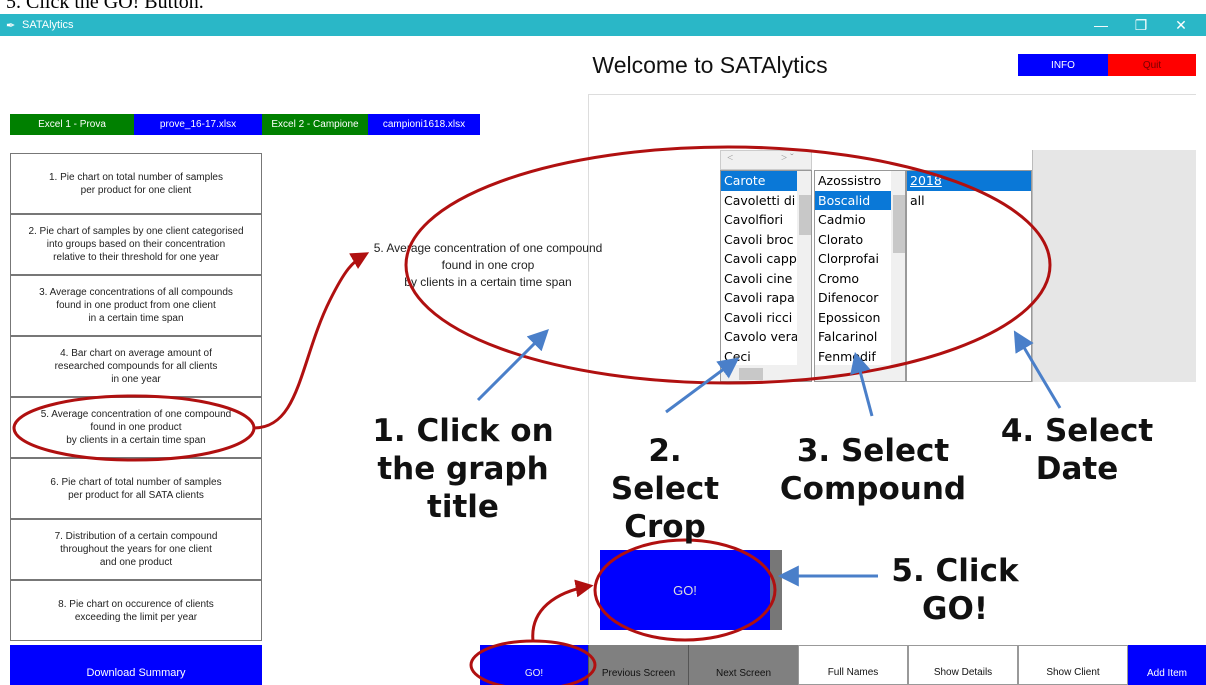 Image resolution: width=1206 pixels, height=685 pixels. What do you see at coordinates (134, 428) in the screenshot?
I see `highlight-ellipse-menu` at bounding box center [134, 428].